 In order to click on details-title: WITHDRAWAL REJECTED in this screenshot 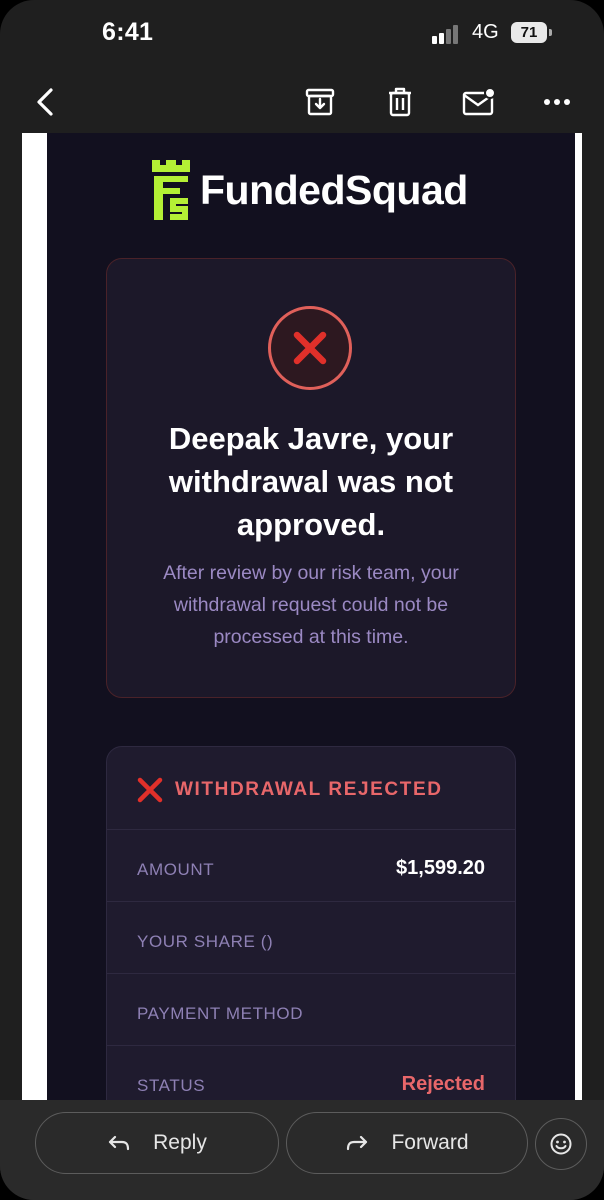, I will do `click(309, 789)`.